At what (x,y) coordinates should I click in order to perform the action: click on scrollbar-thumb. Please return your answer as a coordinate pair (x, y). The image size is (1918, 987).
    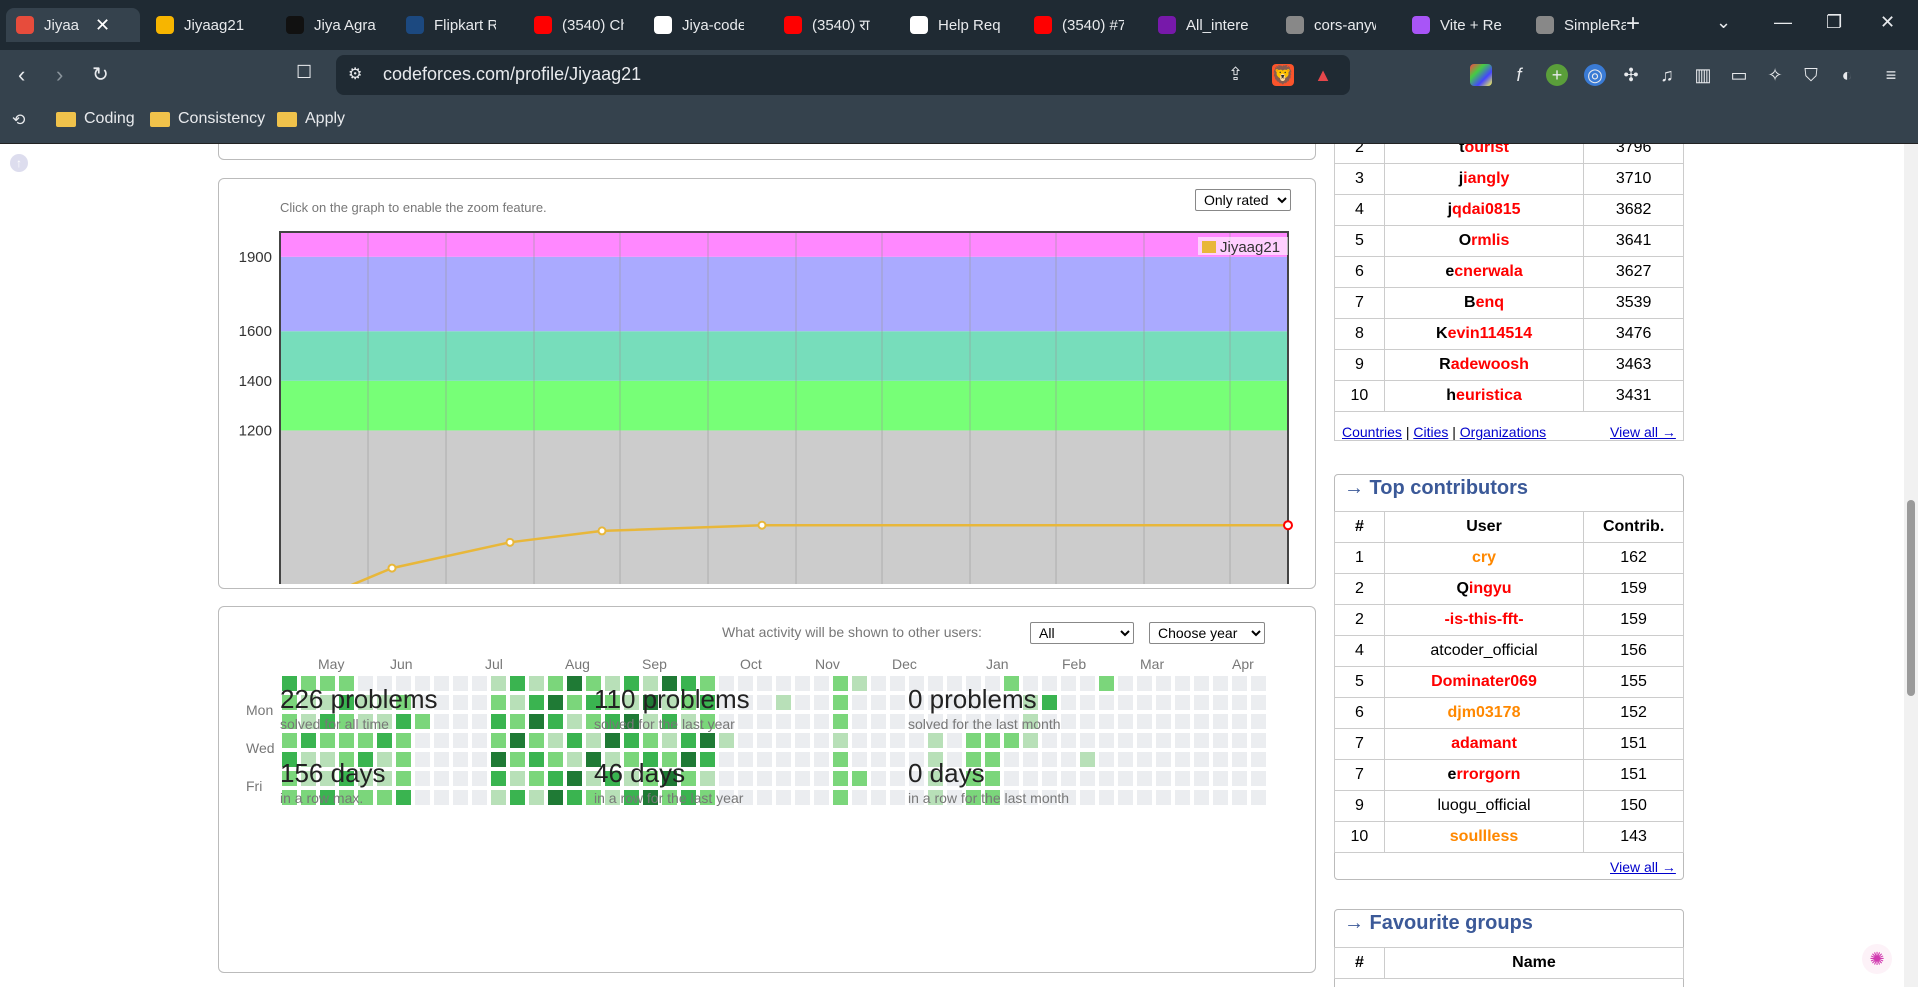
    Looking at the image, I should click on (1911, 598).